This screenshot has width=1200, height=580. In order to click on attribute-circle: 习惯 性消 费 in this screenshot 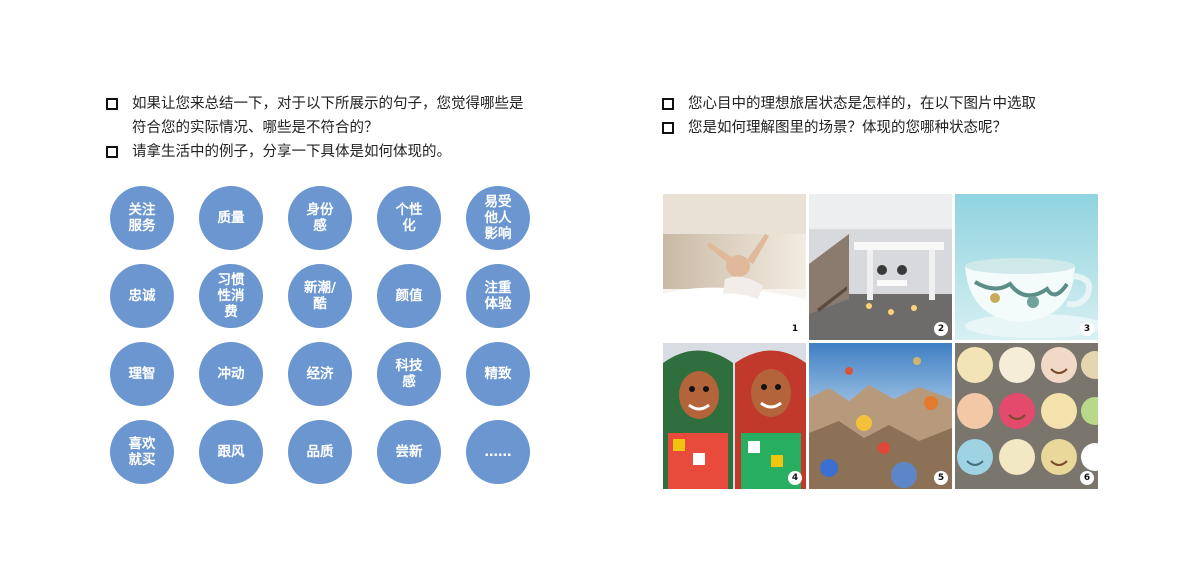, I will do `click(231, 296)`.